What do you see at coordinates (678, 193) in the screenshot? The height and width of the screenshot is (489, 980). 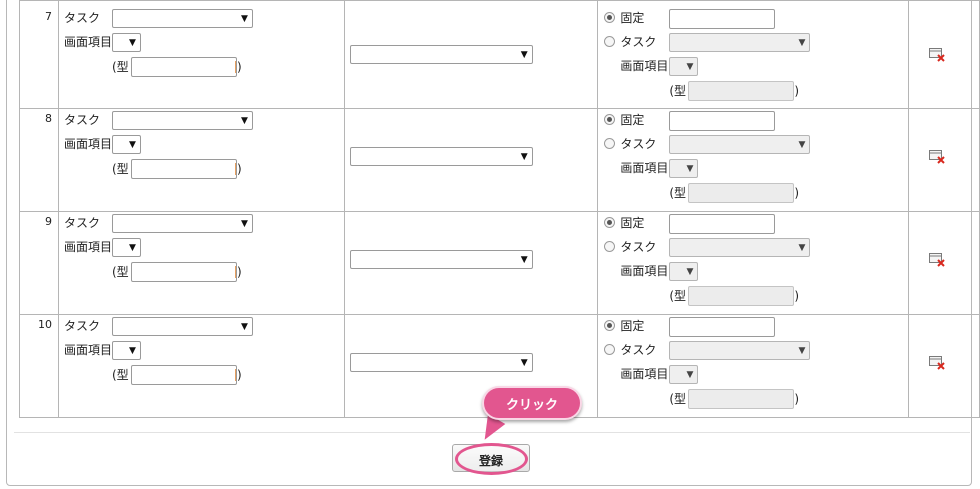 I see `type-open-label-right: (型` at bounding box center [678, 193].